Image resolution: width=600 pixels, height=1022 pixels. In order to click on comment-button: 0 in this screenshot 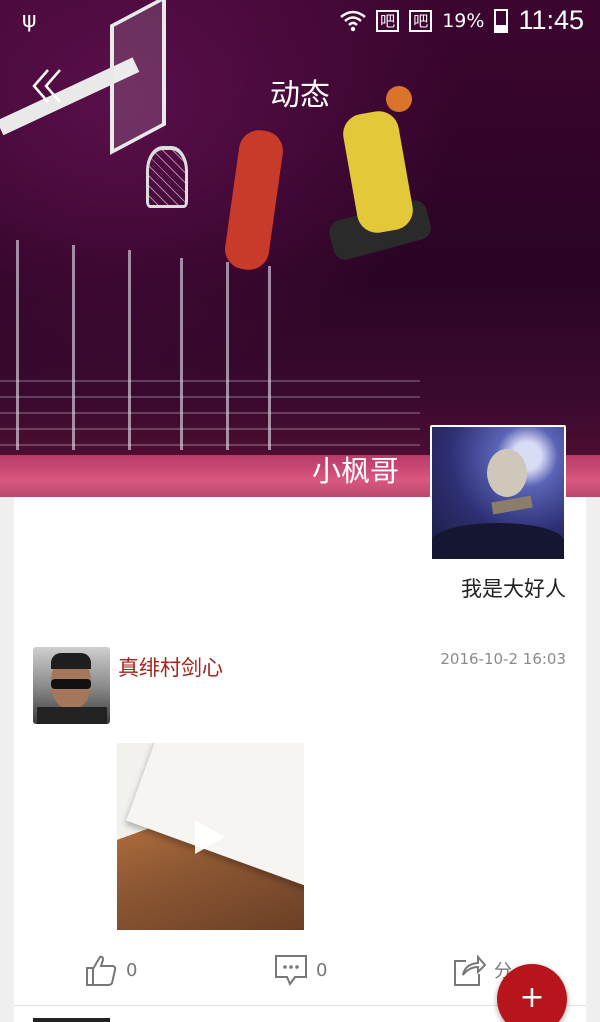, I will do `click(300, 970)`.